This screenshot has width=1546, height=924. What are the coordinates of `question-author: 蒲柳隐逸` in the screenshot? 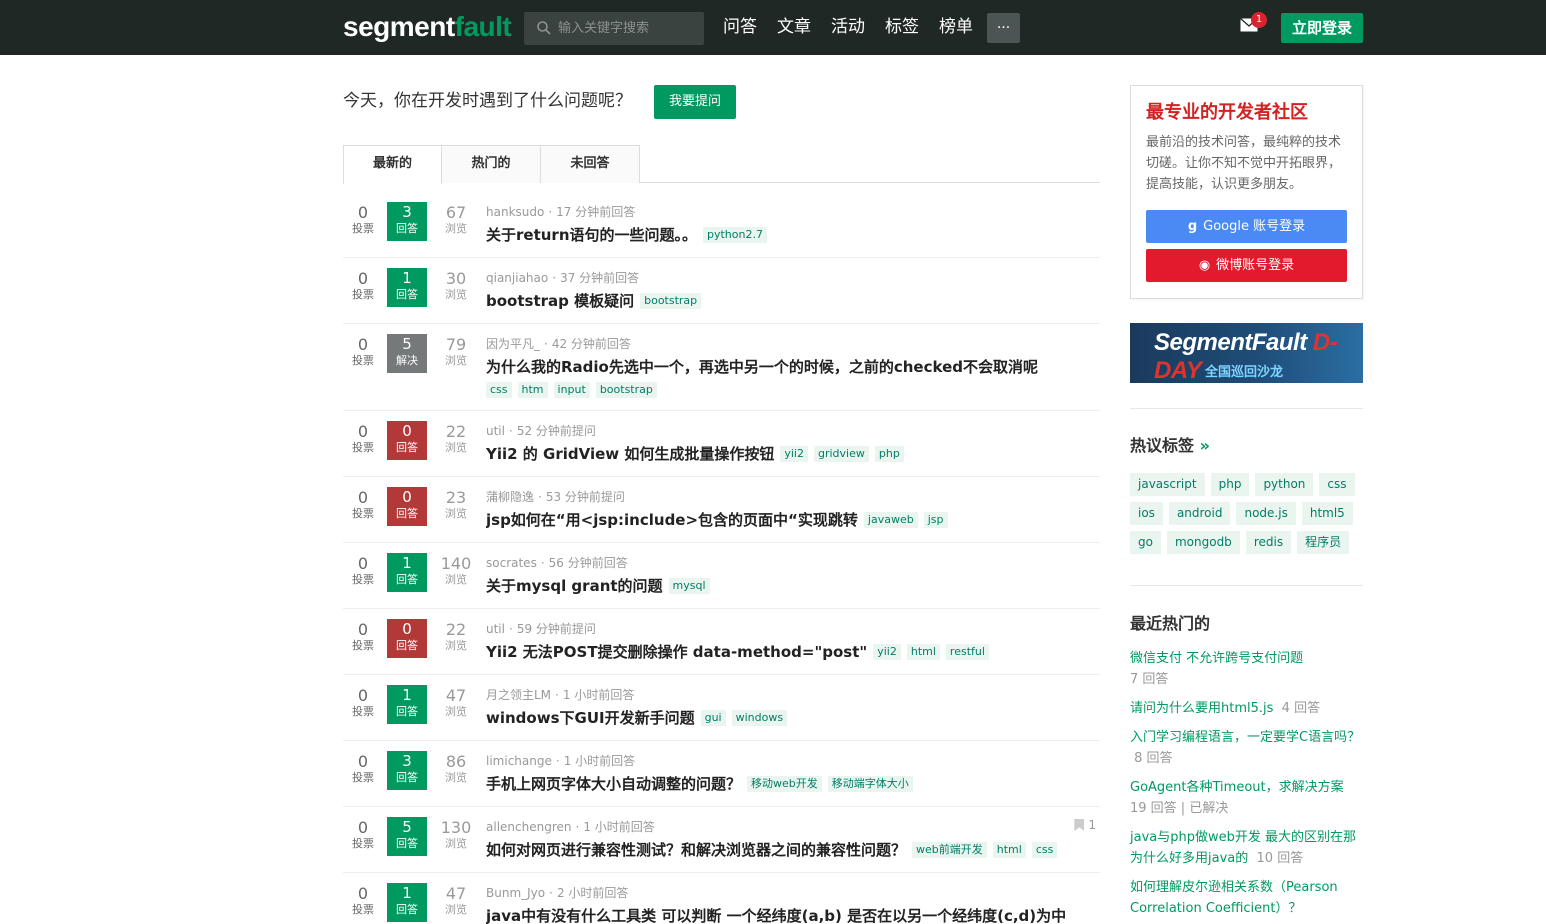 It's located at (510, 497).